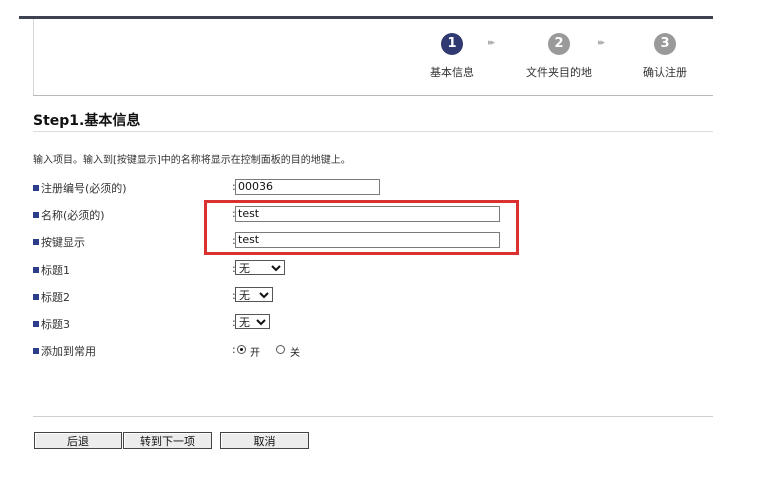 The width and height of the screenshot is (778, 486). I want to click on step-3-number: 3, so click(665, 44).